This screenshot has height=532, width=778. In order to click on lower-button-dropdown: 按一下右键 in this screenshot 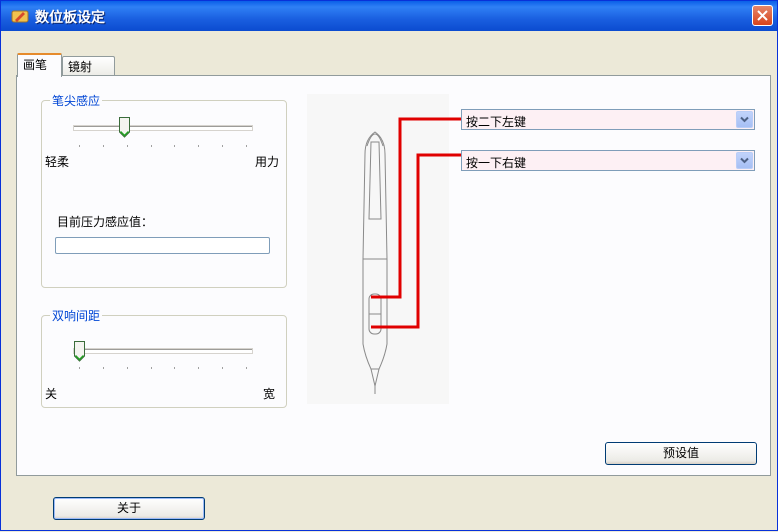, I will do `click(608, 160)`.